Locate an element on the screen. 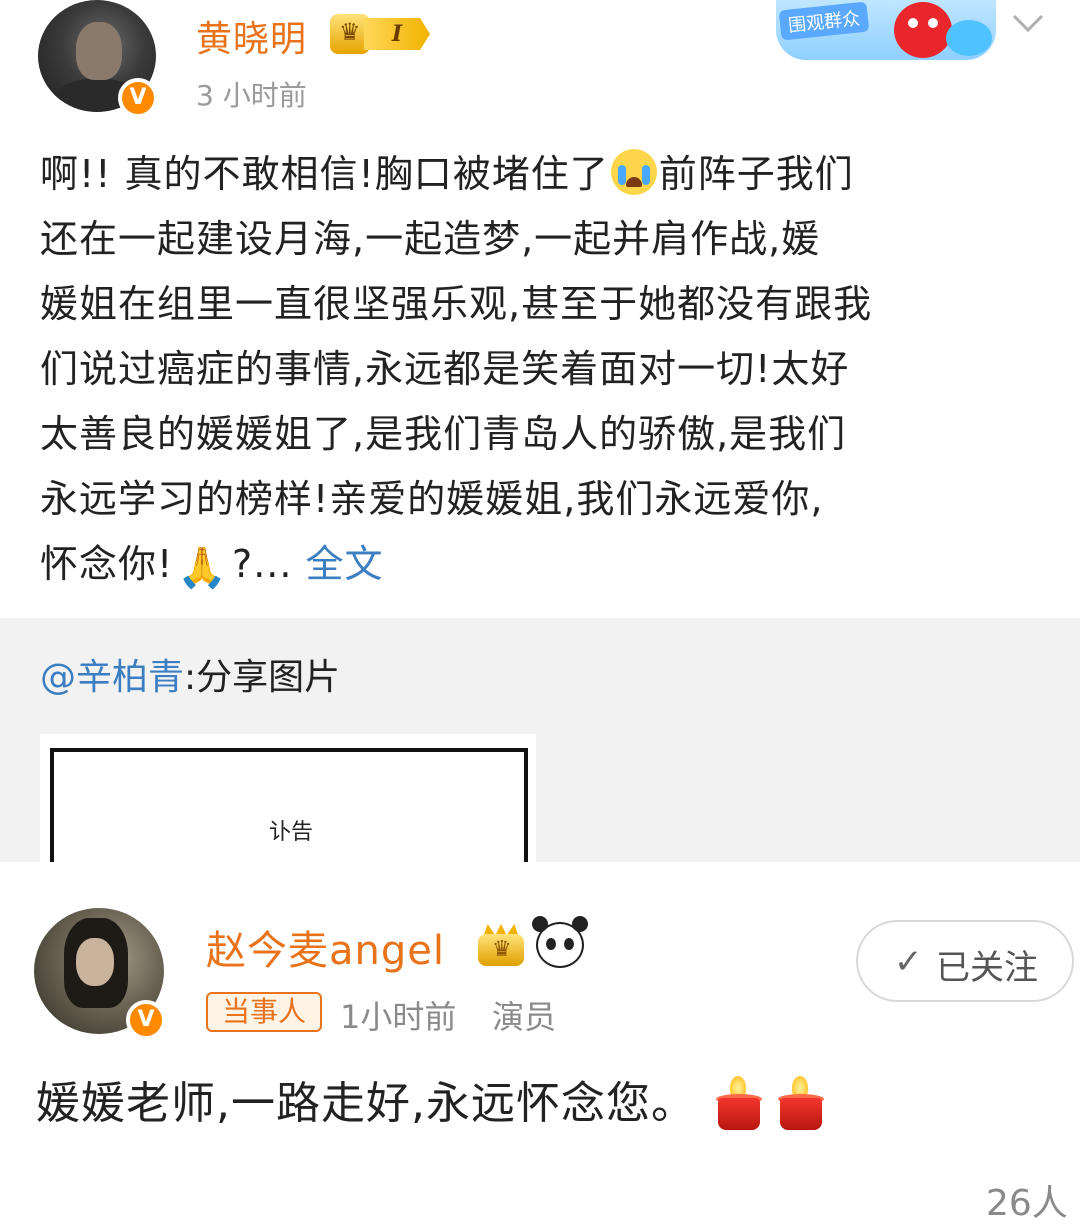  member-level-badge: ♛ I is located at coordinates (382, 34).